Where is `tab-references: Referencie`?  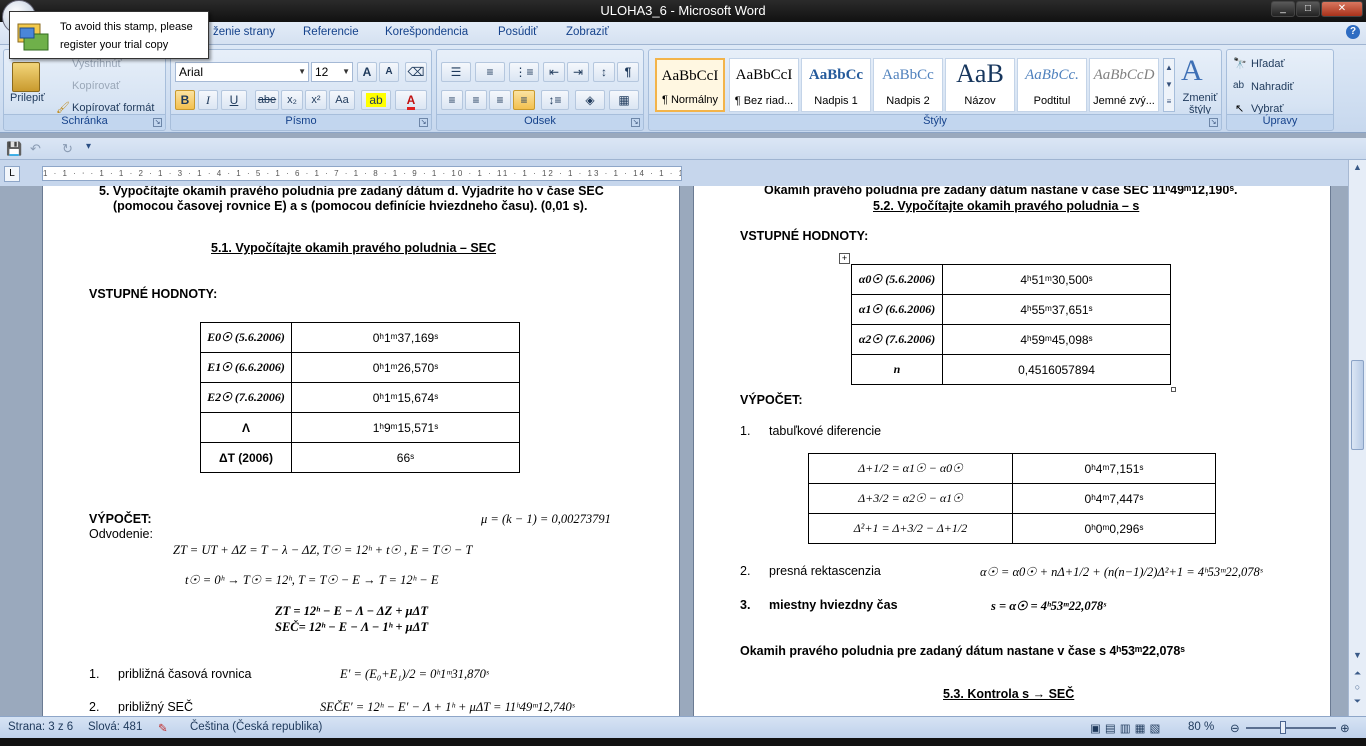 tab-references: Referencie is located at coordinates (331, 32).